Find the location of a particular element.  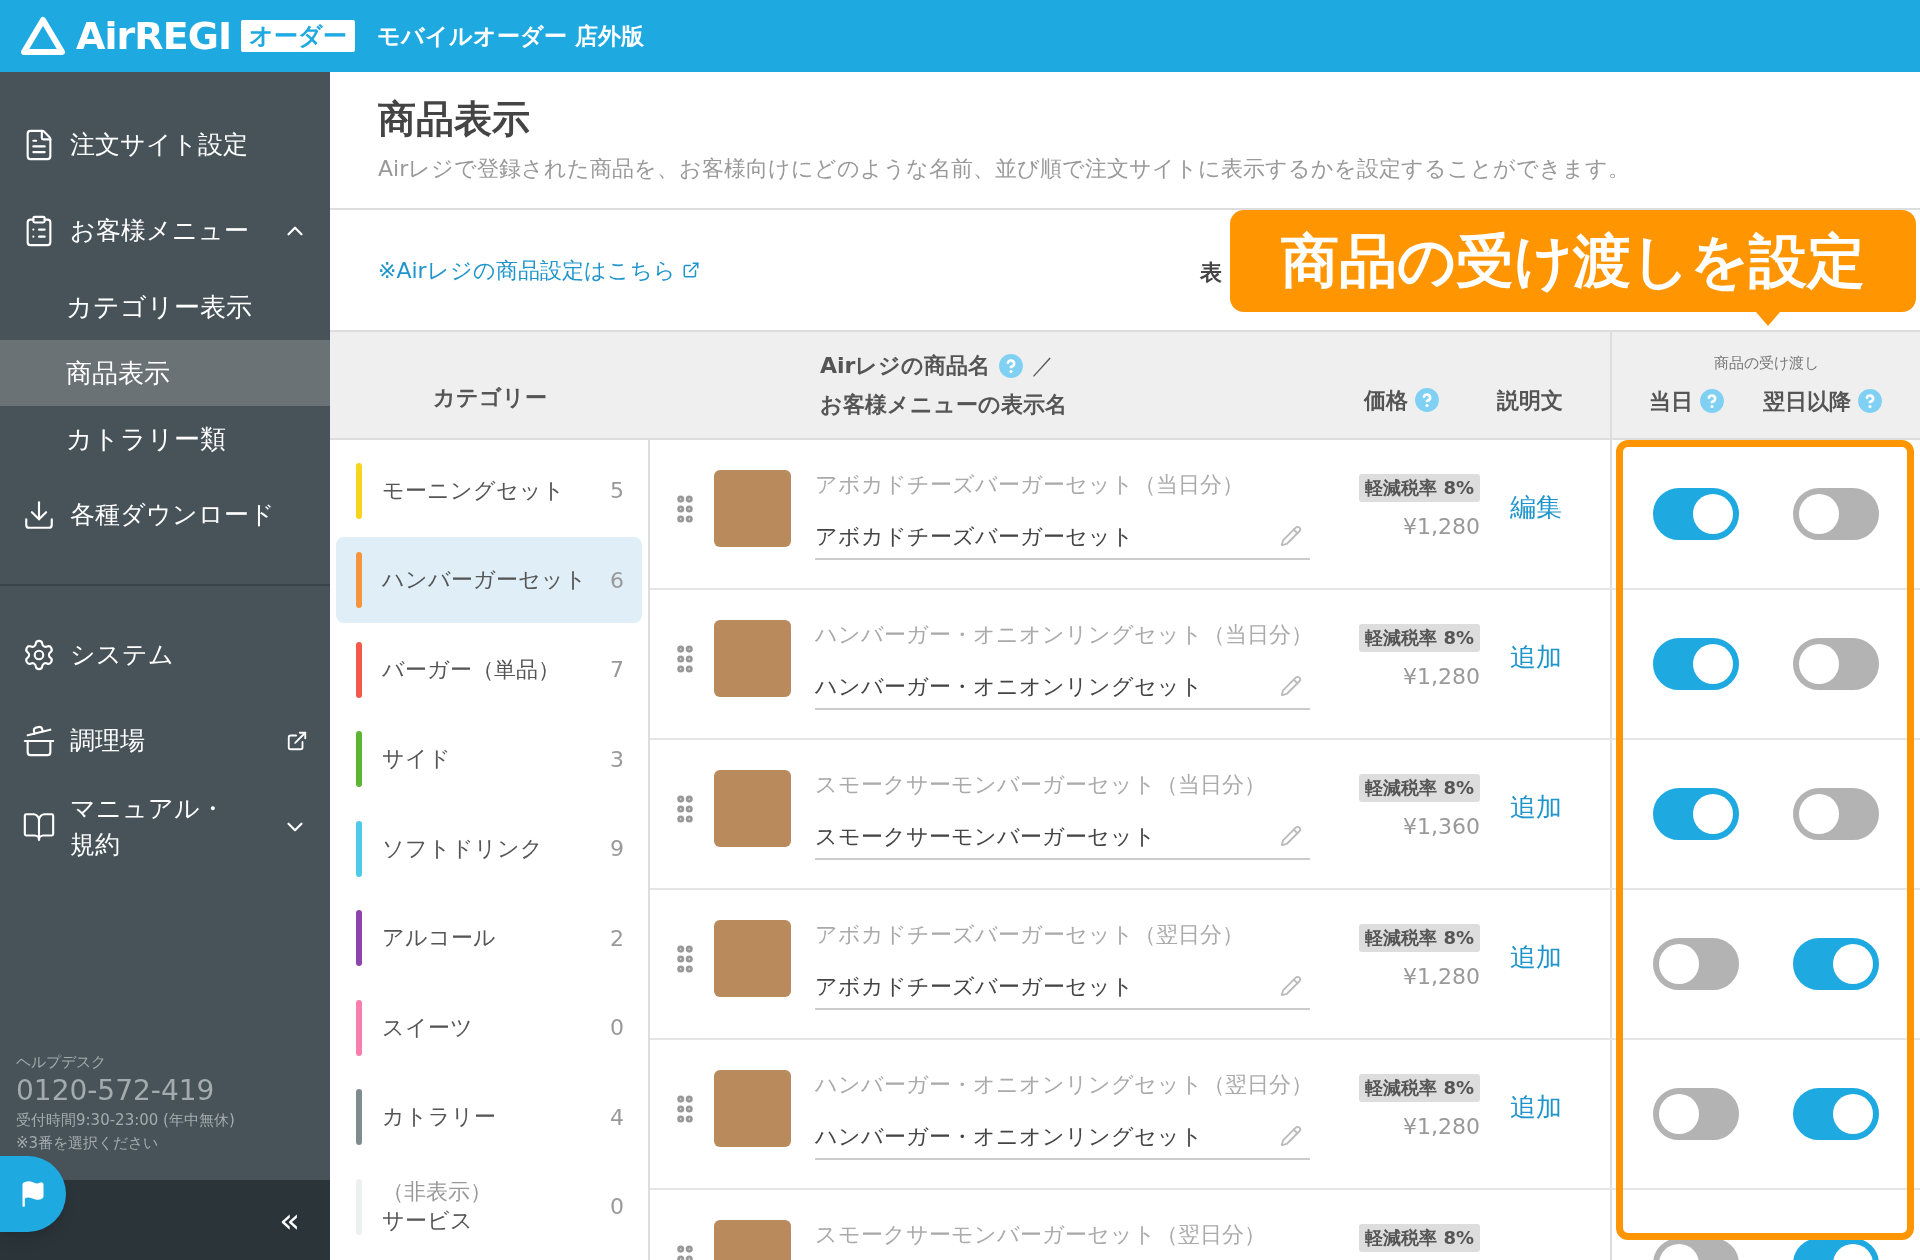

category-item: アルコール 2 is located at coordinates (489, 938).